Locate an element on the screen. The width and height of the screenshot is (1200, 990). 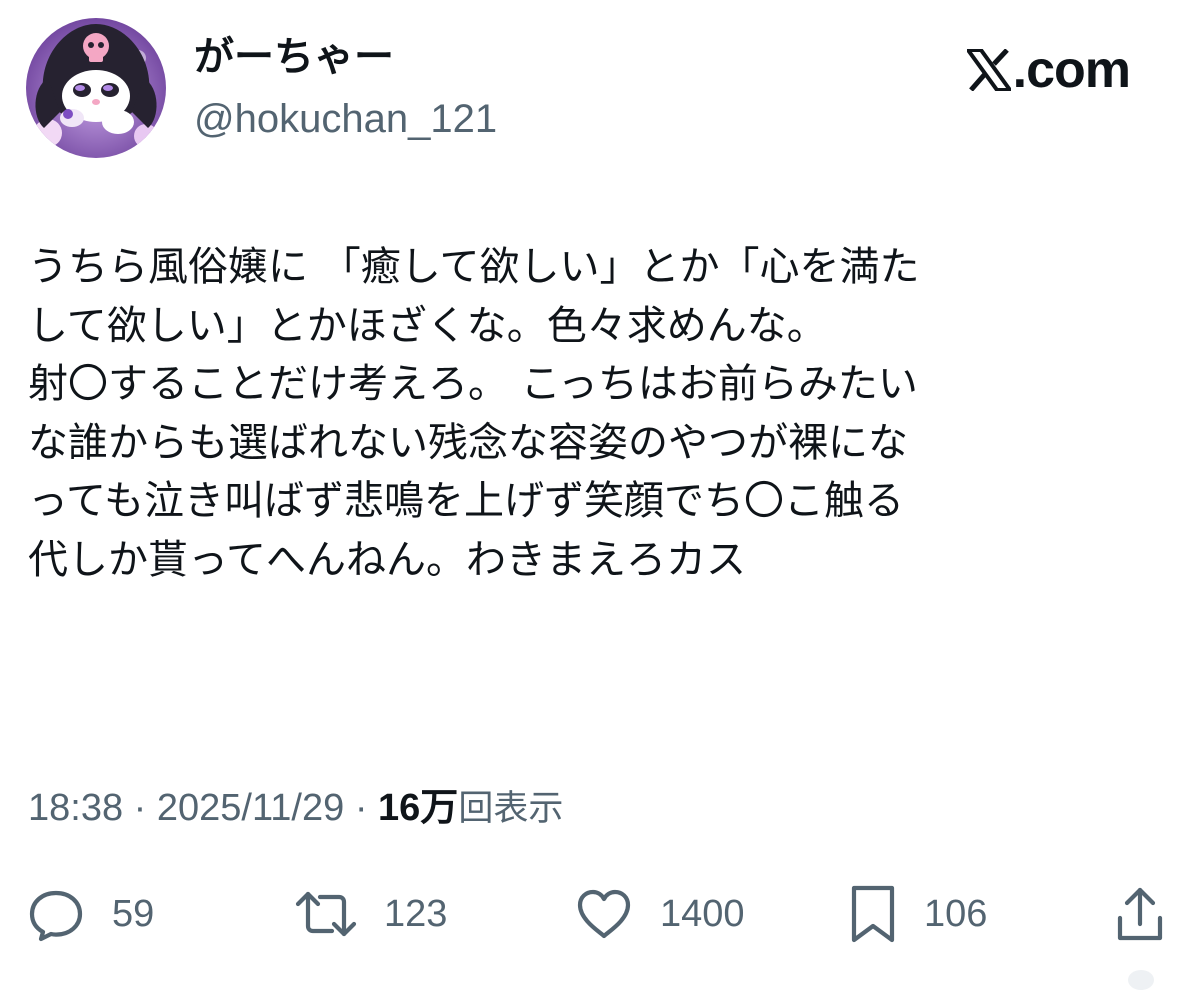
share-icon is located at coordinates (1140, 914).